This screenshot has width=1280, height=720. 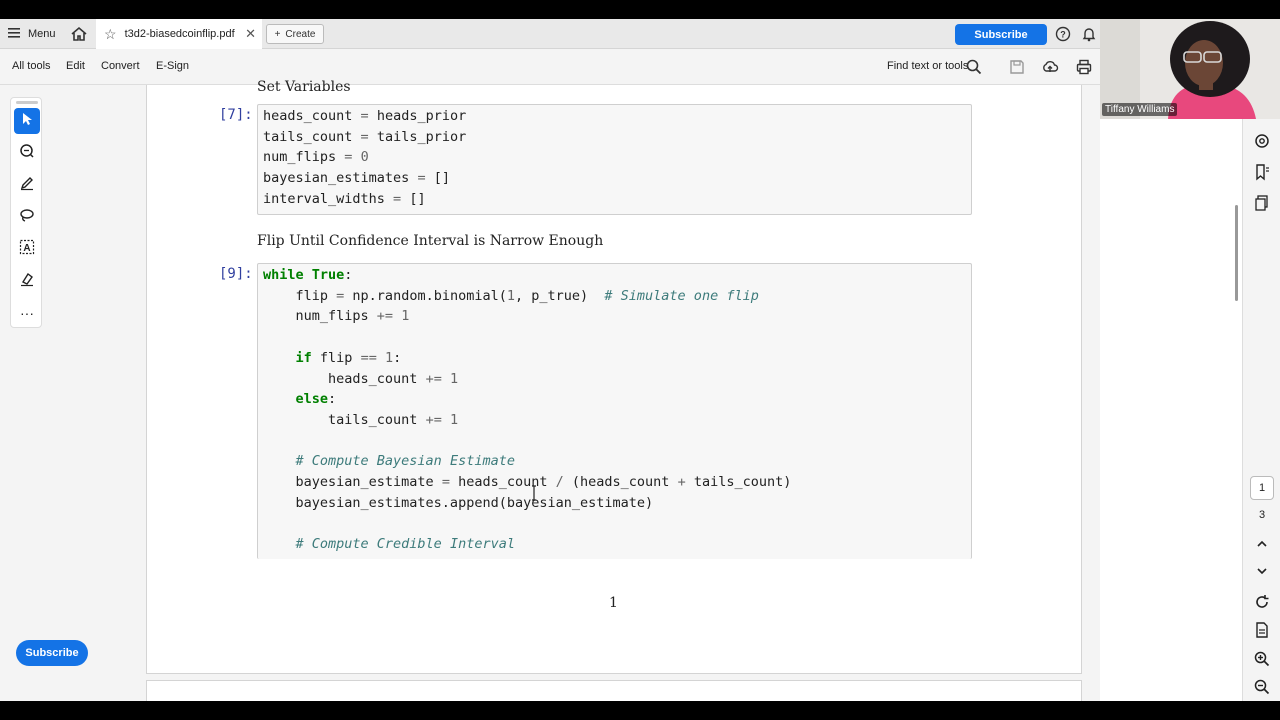 What do you see at coordinates (1171, 410) in the screenshot?
I see `right-blank-area` at bounding box center [1171, 410].